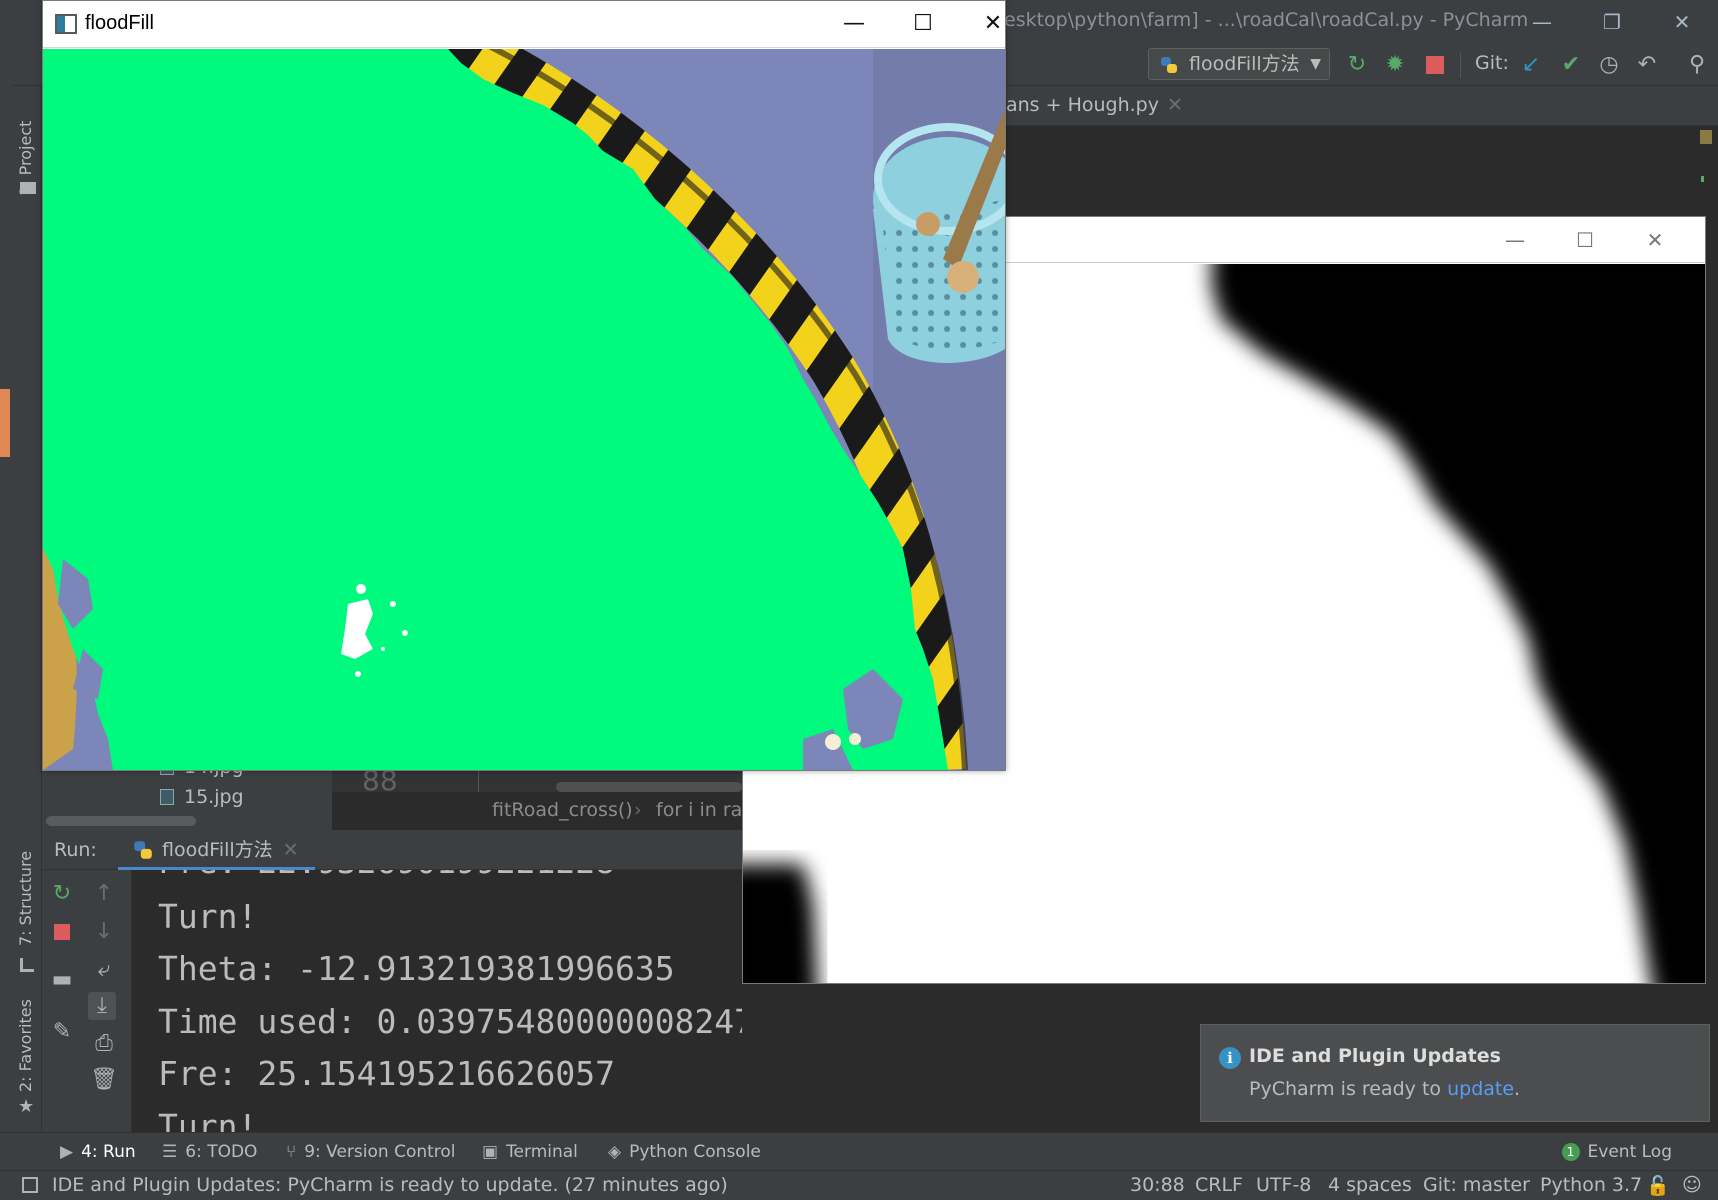 The height and width of the screenshot is (1200, 1718). What do you see at coordinates (1591, 1185) in the screenshot?
I see `status-interpreter: Python 3.7` at bounding box center [1591, 1185].